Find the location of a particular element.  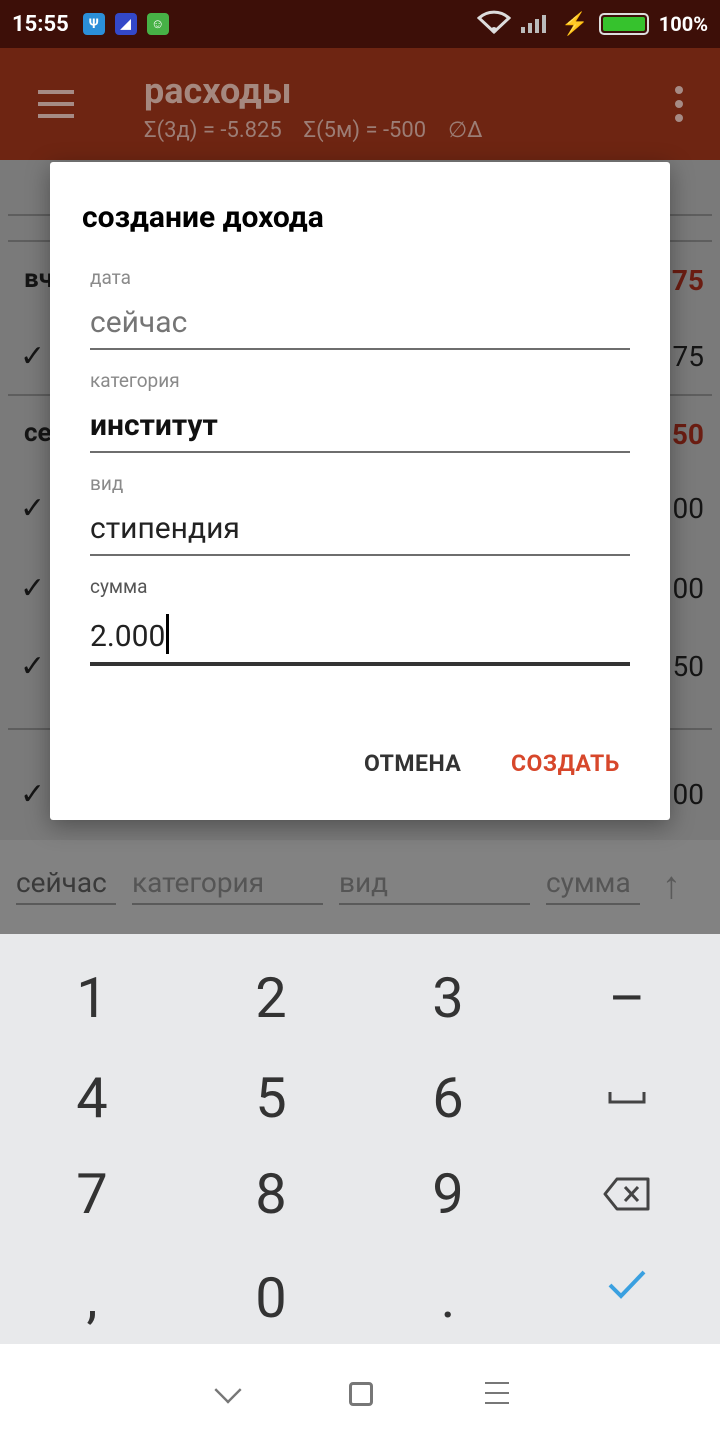

usb-icon: Ψ is located at coordinates (93, 24).